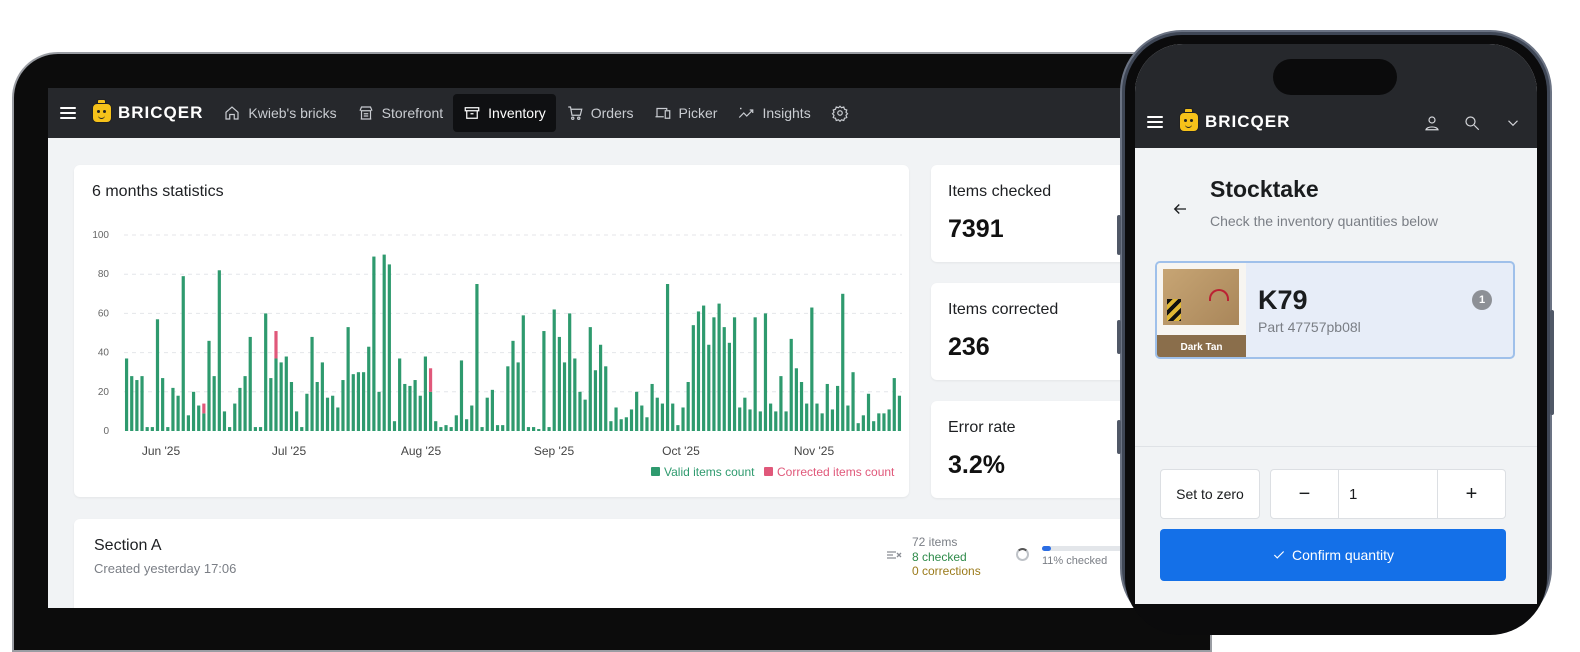 This screenshot has width=1580, height=652. What do you see at coordinates (773, 113) in the screenshot?
I see `nav-item-insights: Insights` at bounding box center [773, 113].